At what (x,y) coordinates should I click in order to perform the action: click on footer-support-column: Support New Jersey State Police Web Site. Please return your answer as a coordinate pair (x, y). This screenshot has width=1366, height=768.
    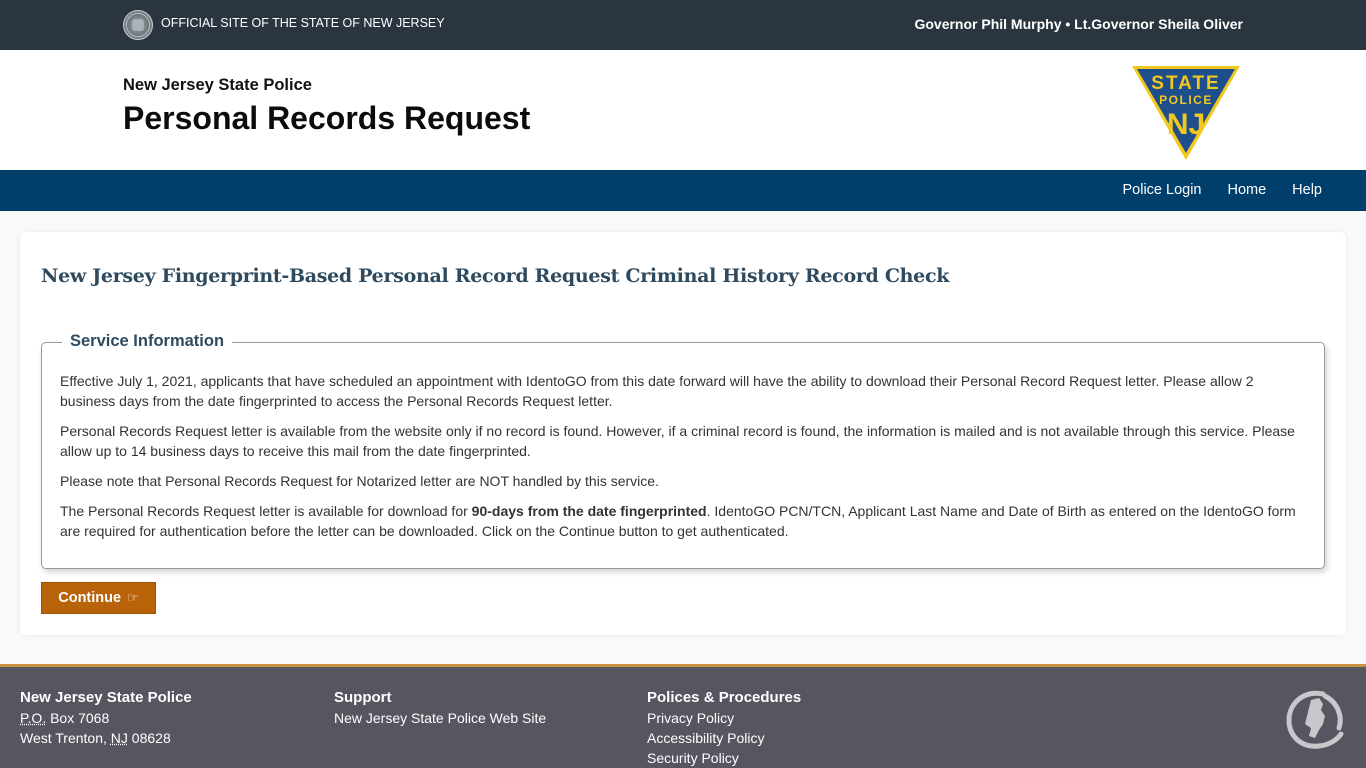
    Looking at the image, I should click on (440, 708).